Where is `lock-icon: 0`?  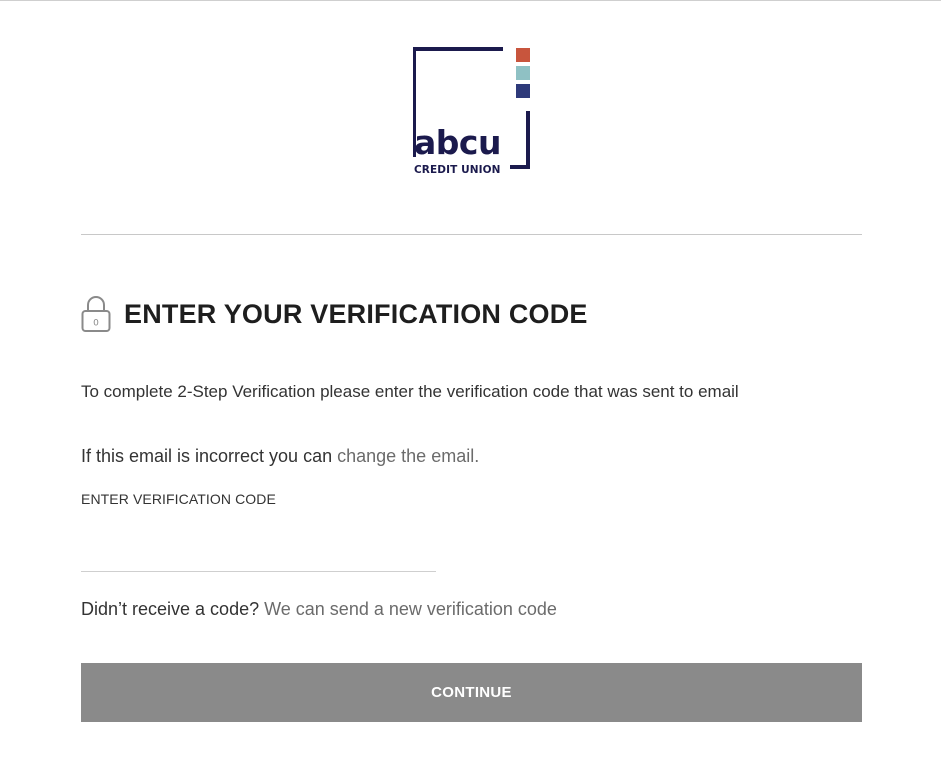
lock-icon: 0 is located at coordinates (96, 314).